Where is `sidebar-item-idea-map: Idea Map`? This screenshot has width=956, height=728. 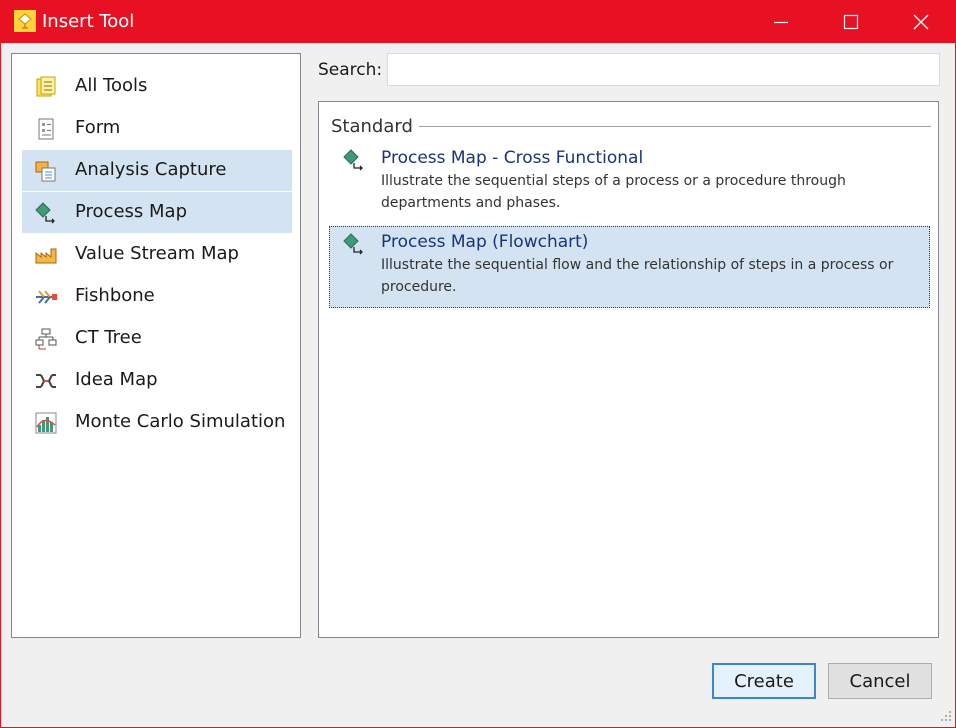 sidebar-item-idea-map: Idea Map is located at coordinates (157, 380).